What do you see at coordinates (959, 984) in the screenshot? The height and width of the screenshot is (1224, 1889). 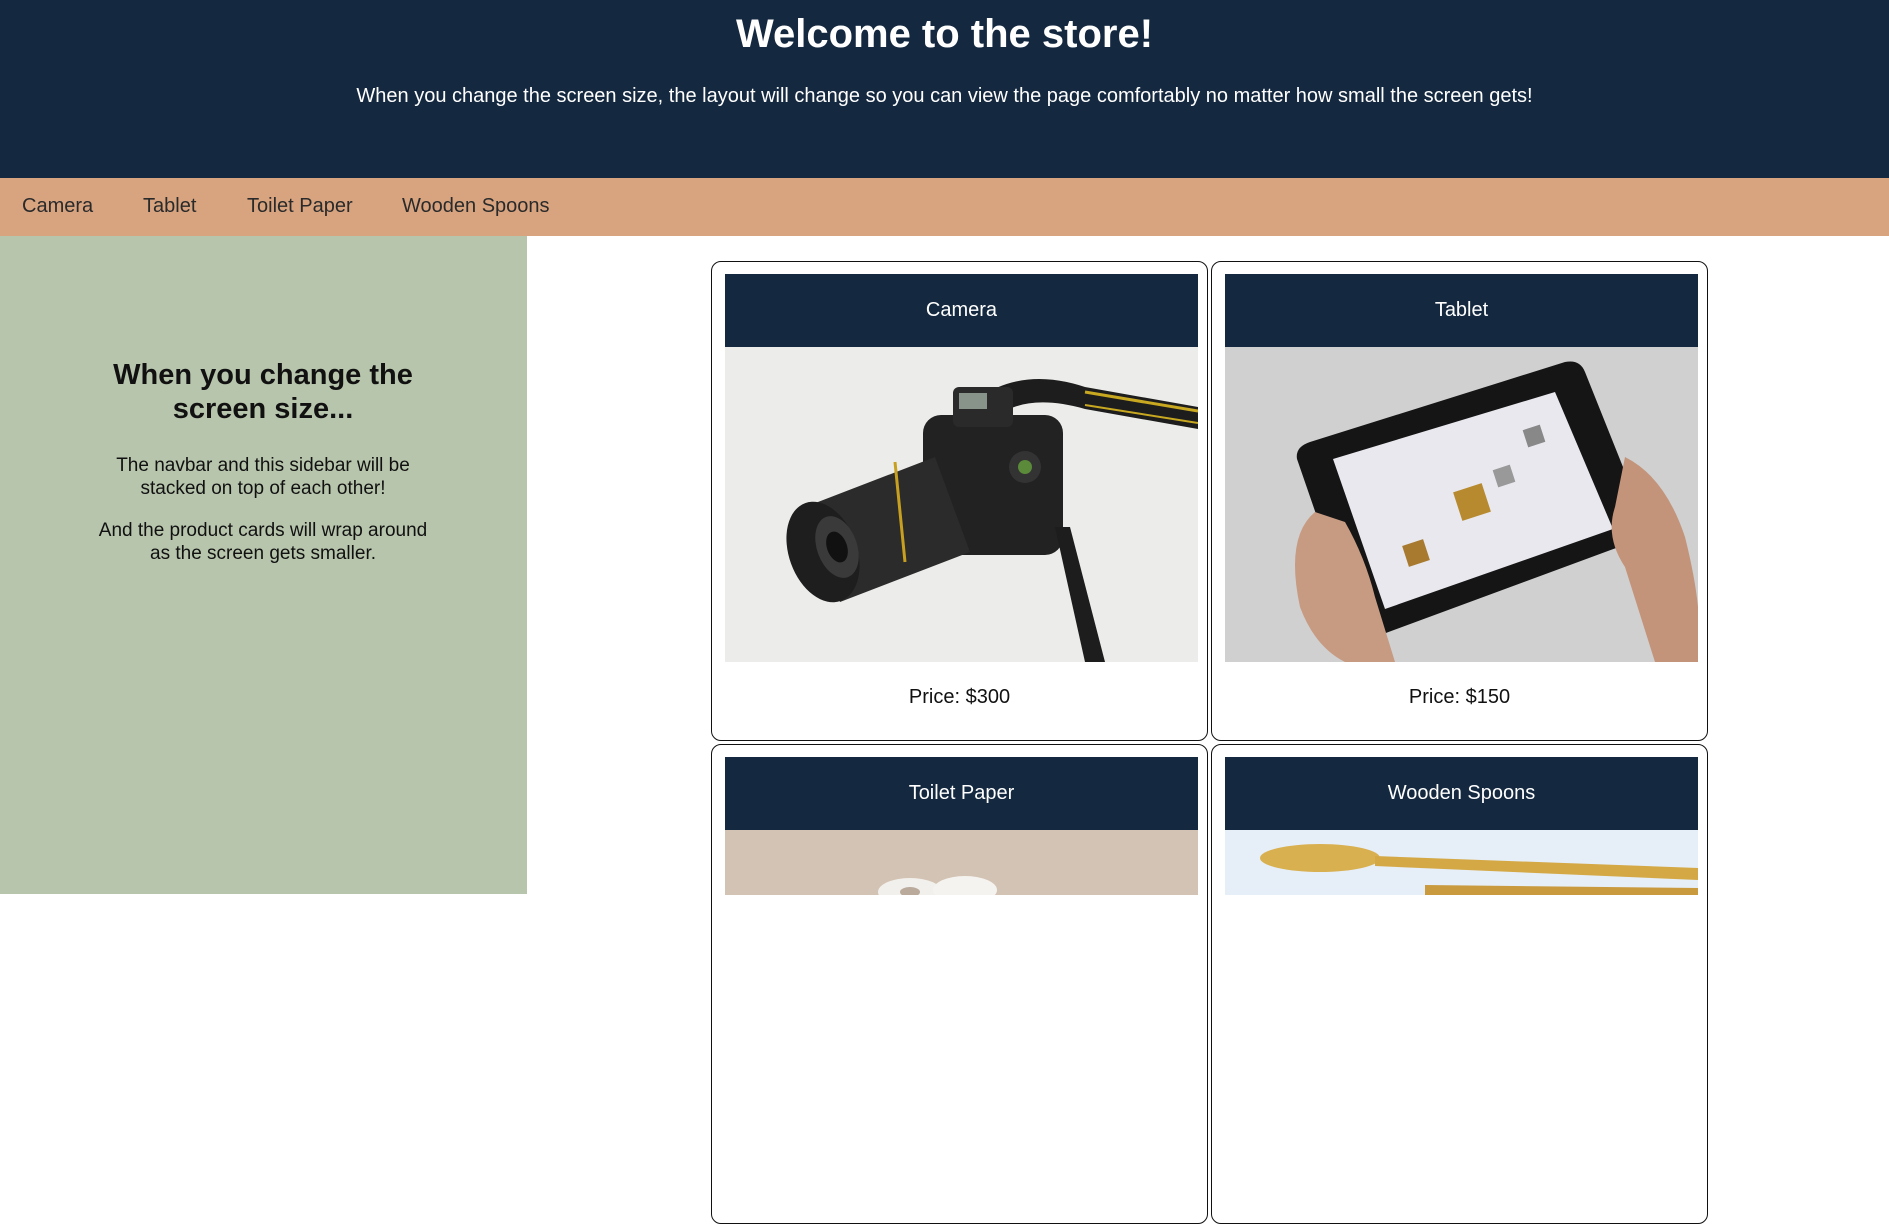 I see `product-card-toilet-paper: Toilet Paper` at bounding box center [959, 984].